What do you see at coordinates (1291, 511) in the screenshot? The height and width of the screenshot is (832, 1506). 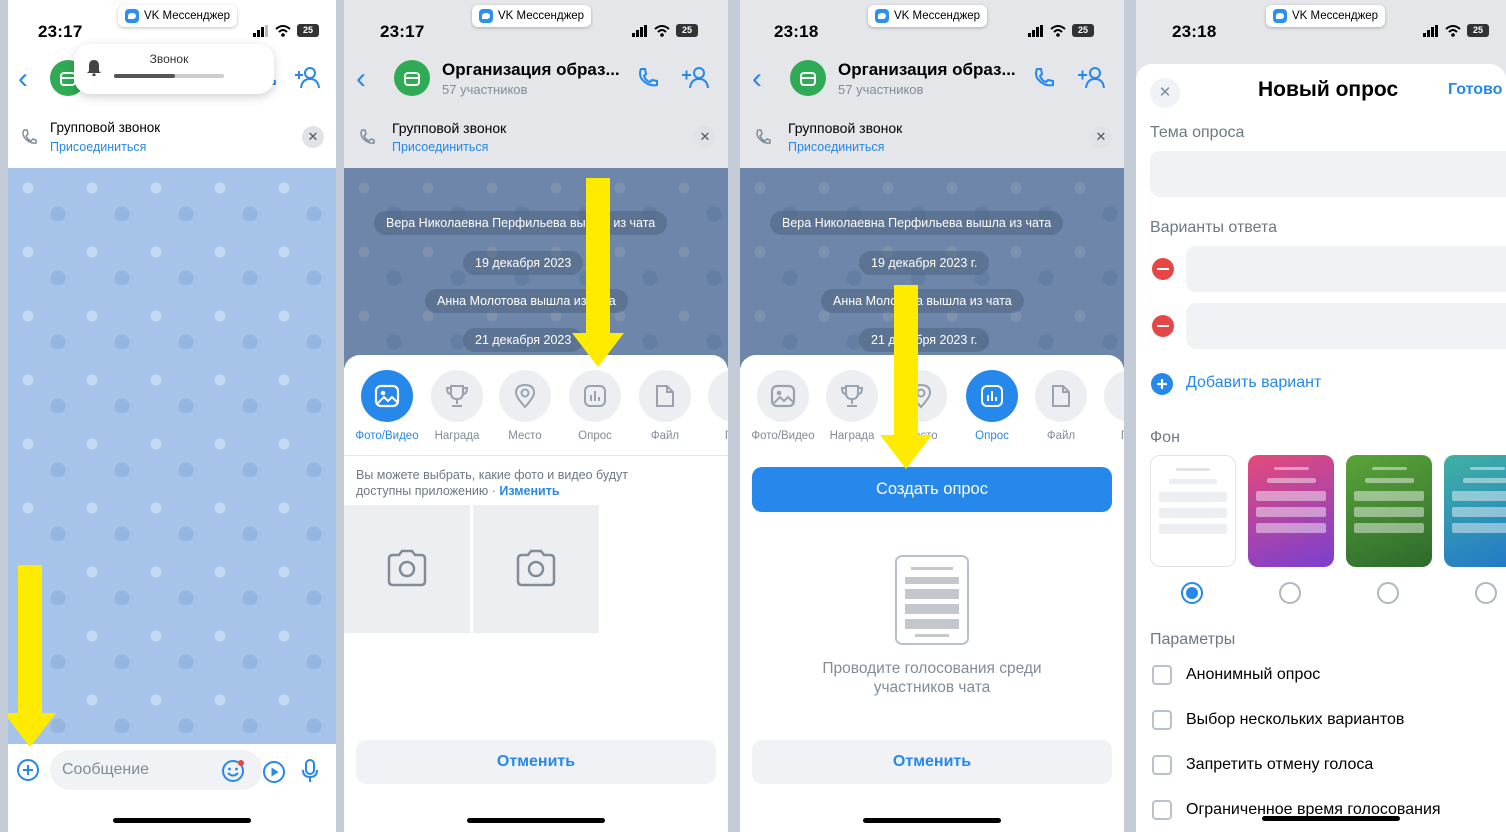 I see `background-option-pink` at bounding box center [1291, 511].